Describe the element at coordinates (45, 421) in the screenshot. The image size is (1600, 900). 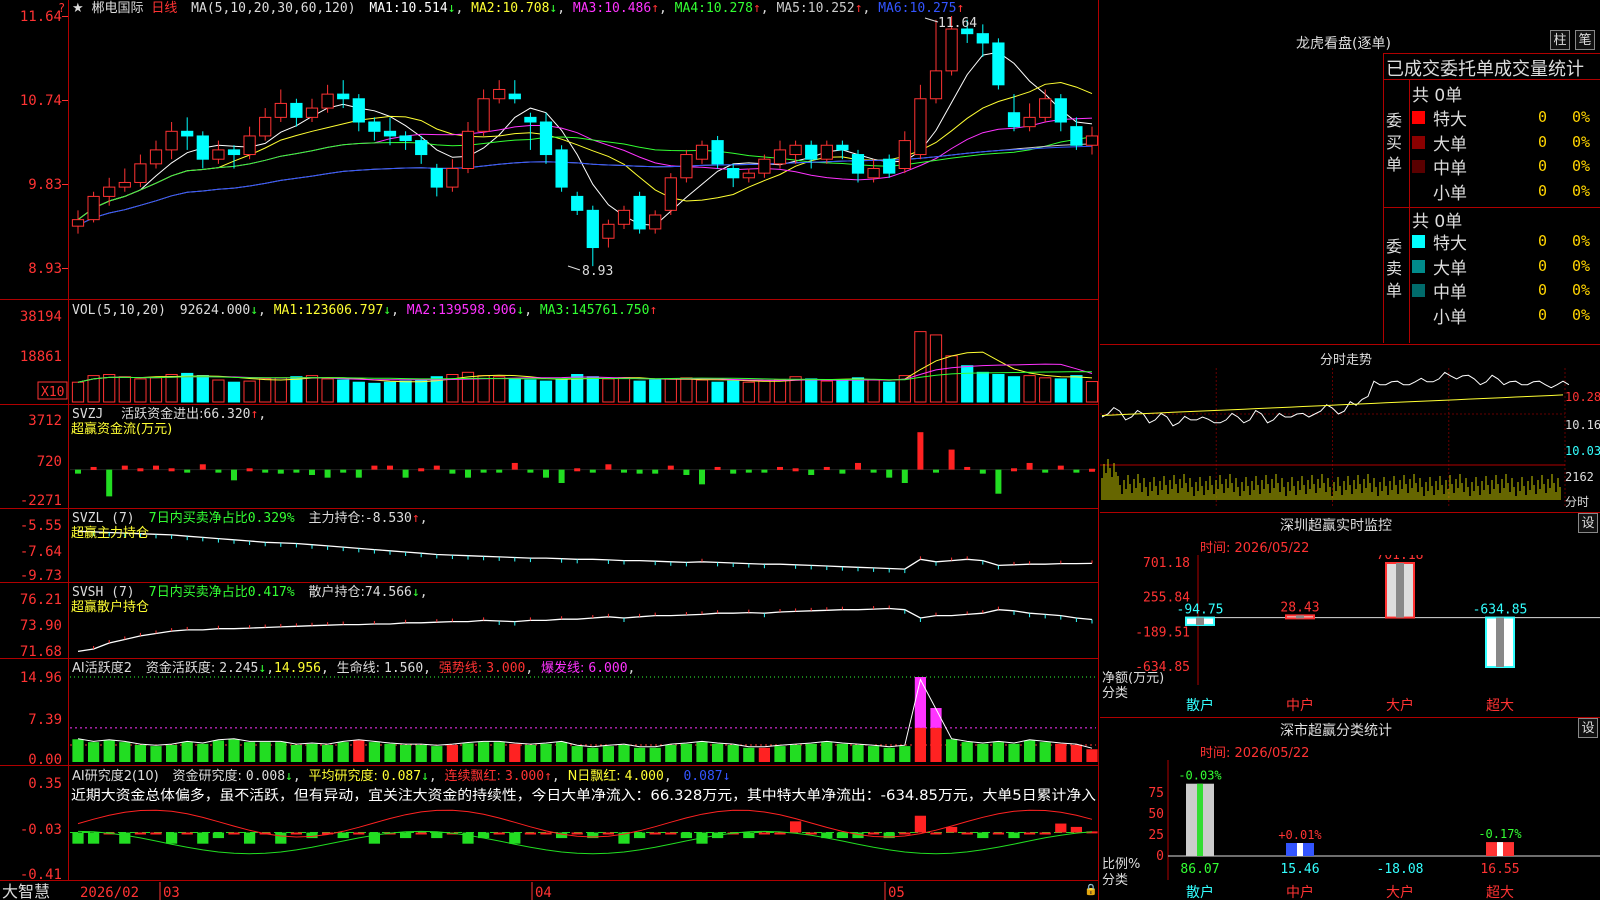
I see `svg-text: 3712` at that location.